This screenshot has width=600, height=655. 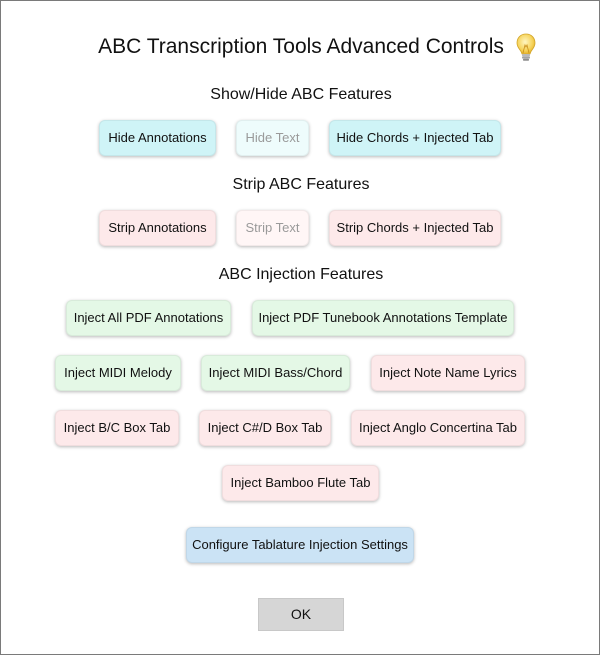 What do you see at coordinates (148, 318) in the screenshot?
I see `inject-pdf-annotations-button: Inject All PDF Annotations` at bounding box center [148, 318].